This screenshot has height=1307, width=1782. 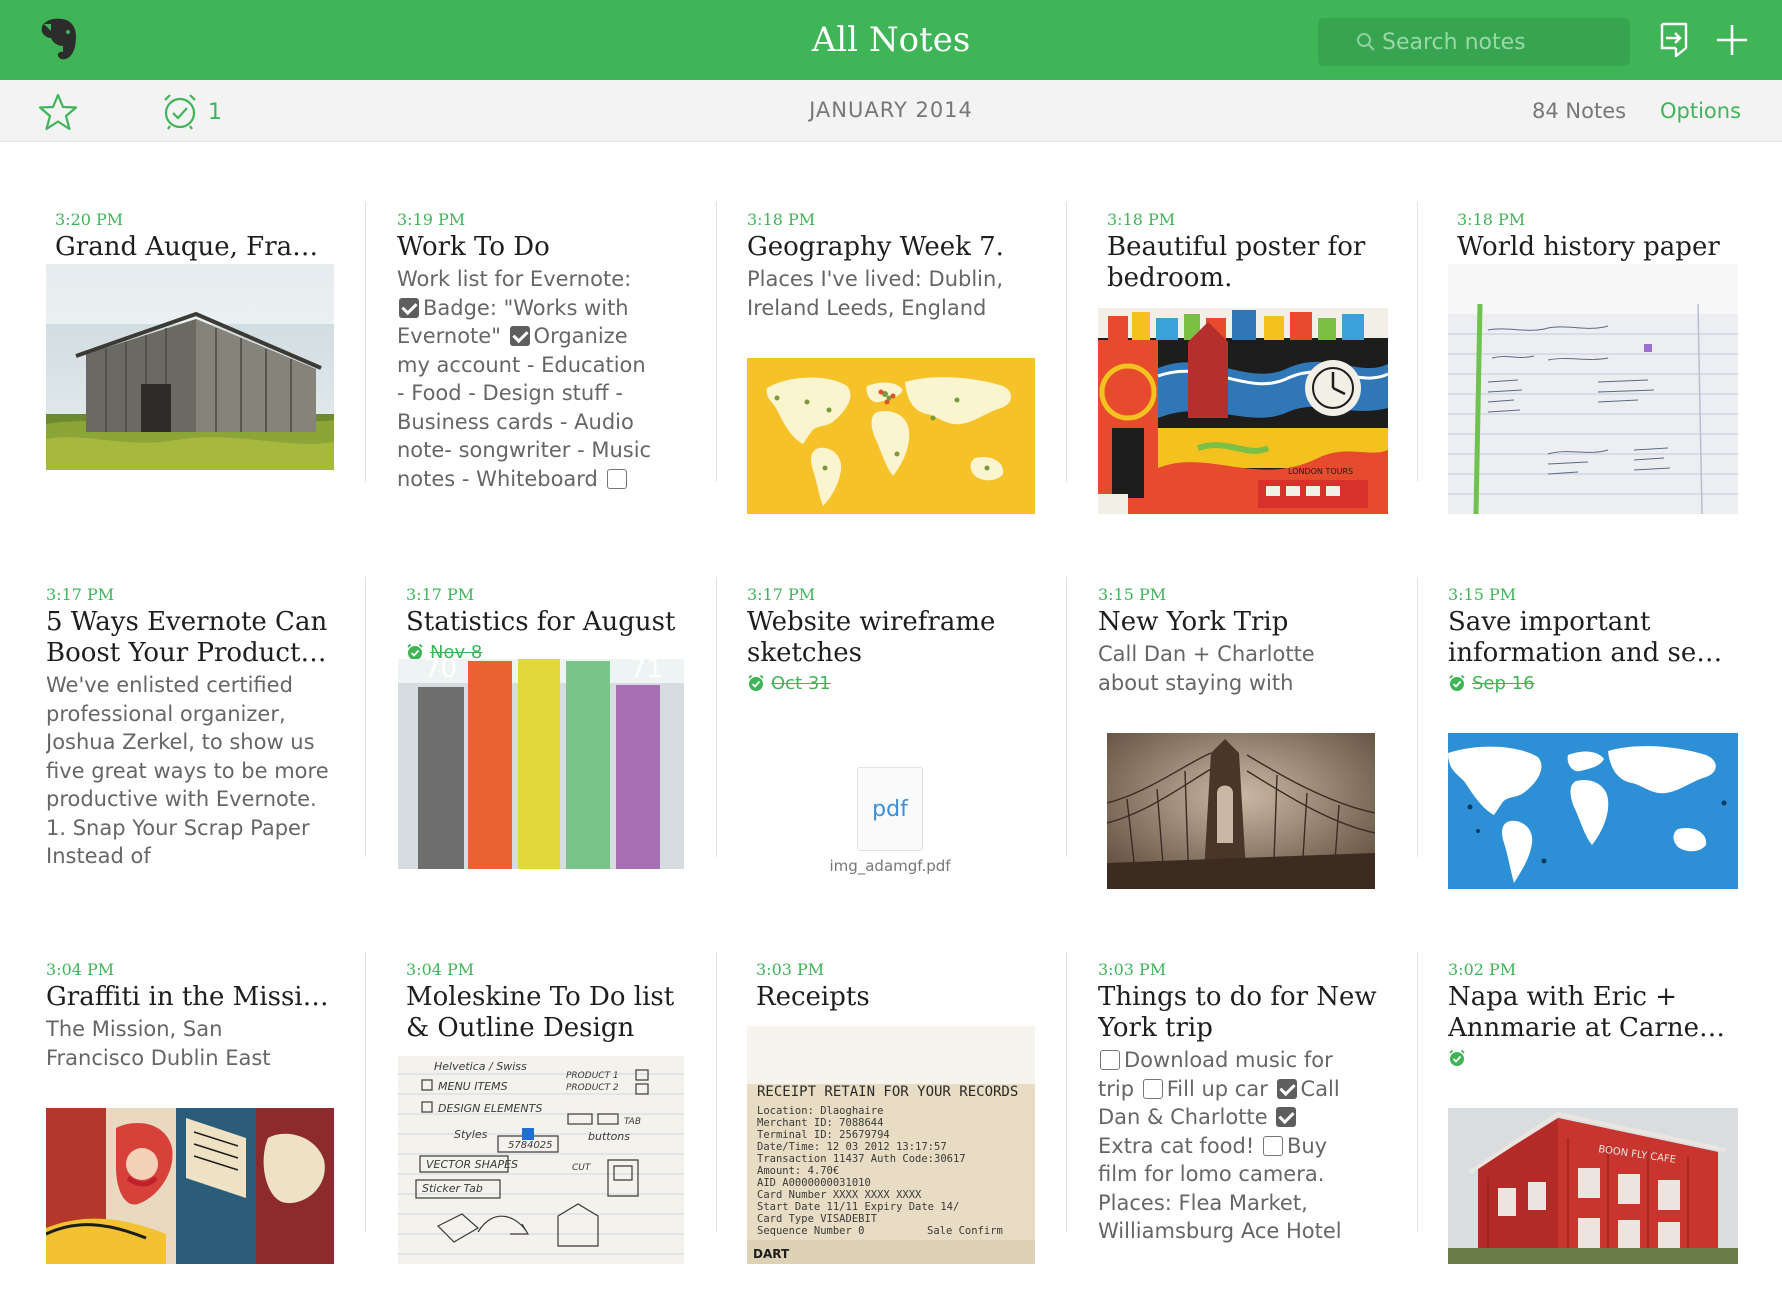 I want to click on note-title: Things to do for New York trip, so click(x=1237, y=1012).